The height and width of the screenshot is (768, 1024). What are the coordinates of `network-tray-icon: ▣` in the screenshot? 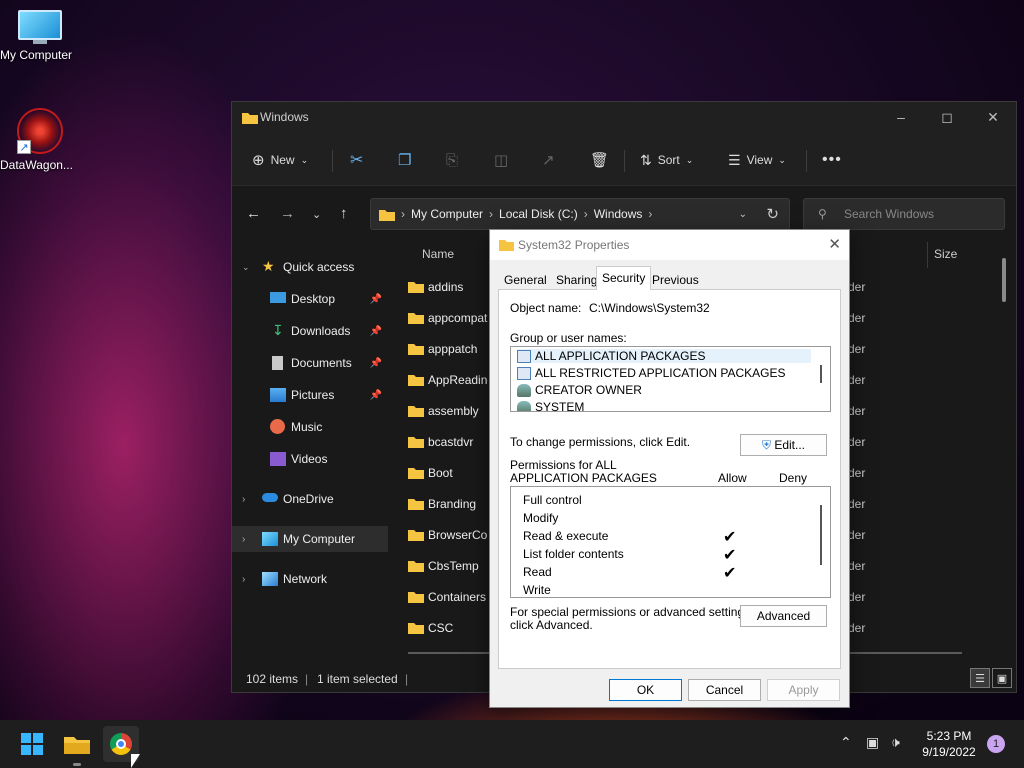 It's located at (872, 742).